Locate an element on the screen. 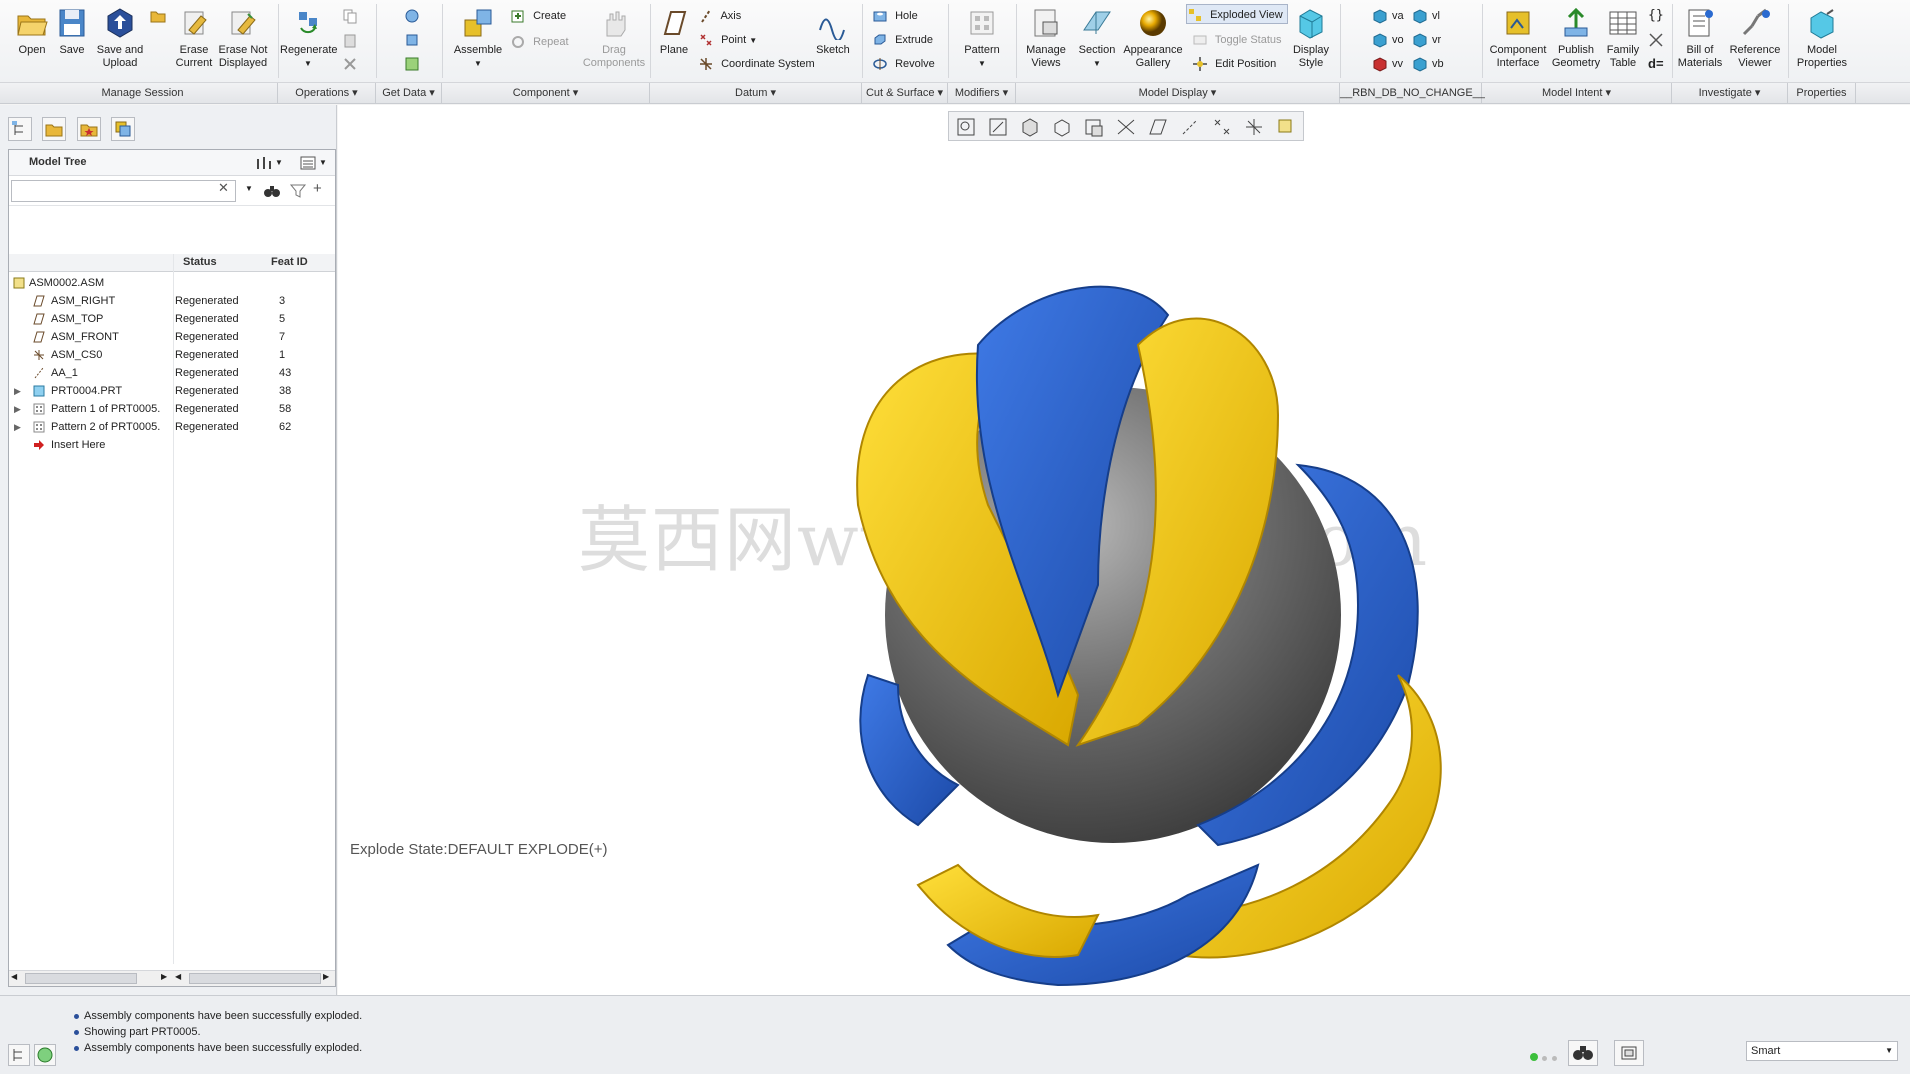 Image resolution: width=1910 pixels, height=1074 pixels. toggle-status-button: Toggle Status is located at coordinates (1237, 40).